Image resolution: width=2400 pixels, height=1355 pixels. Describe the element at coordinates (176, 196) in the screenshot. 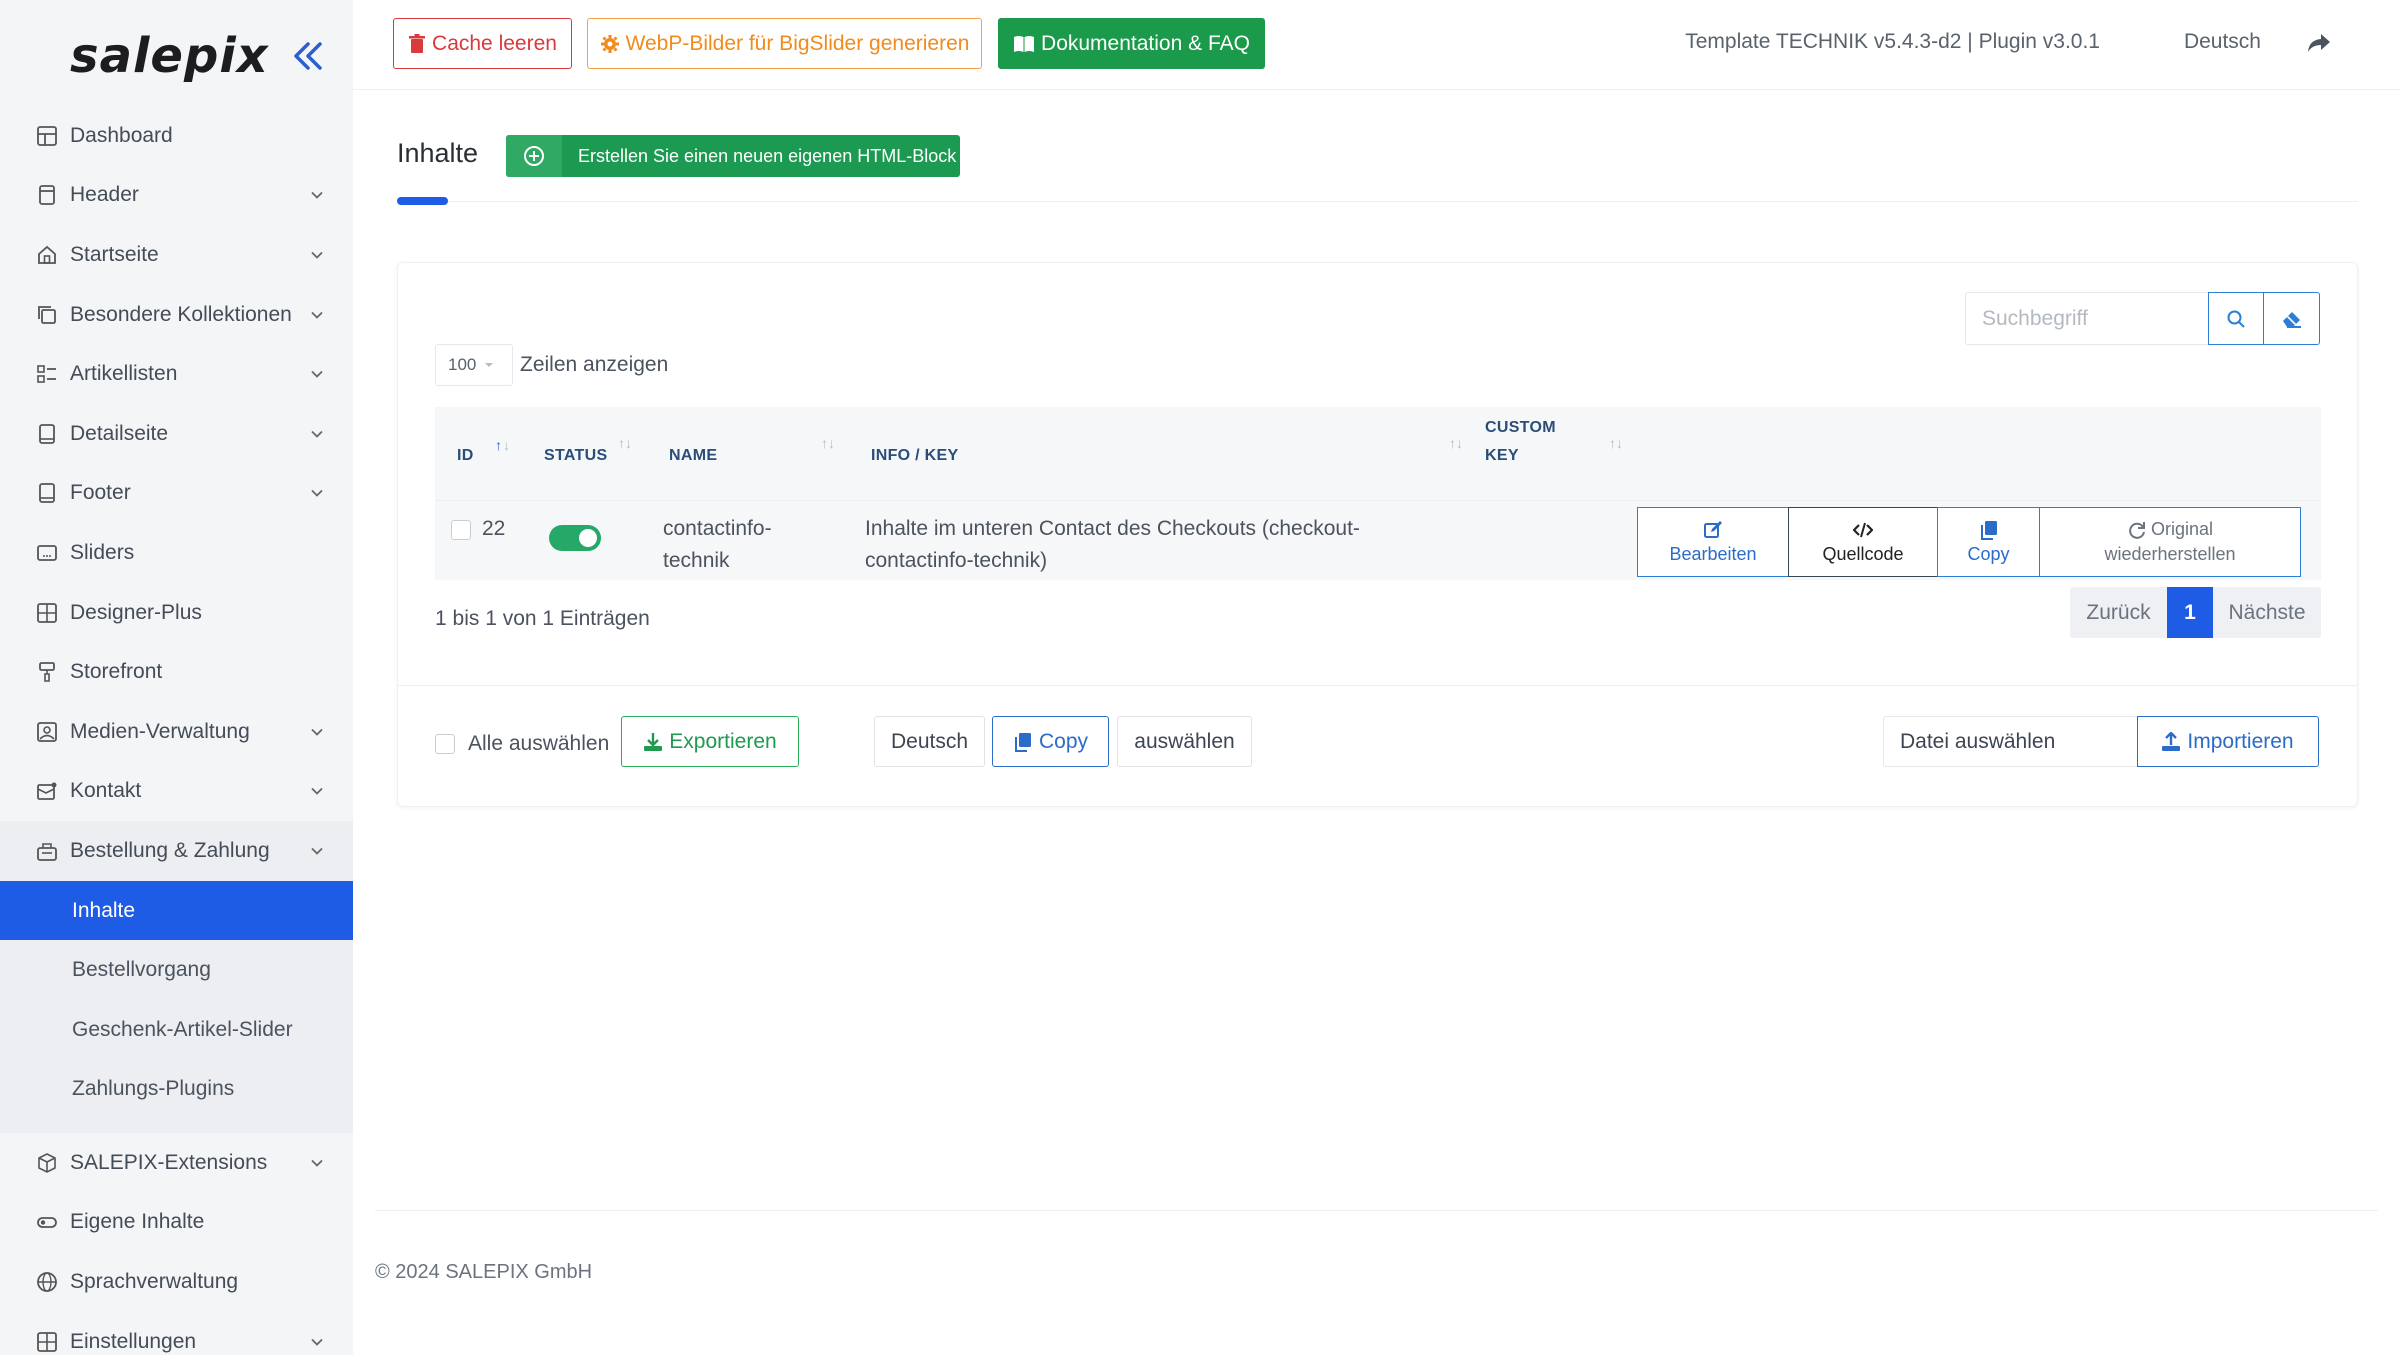

I see `sidebar-item-header: Header` at that location.